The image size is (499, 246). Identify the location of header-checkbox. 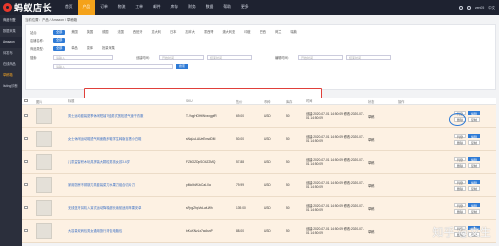
(28, 101).